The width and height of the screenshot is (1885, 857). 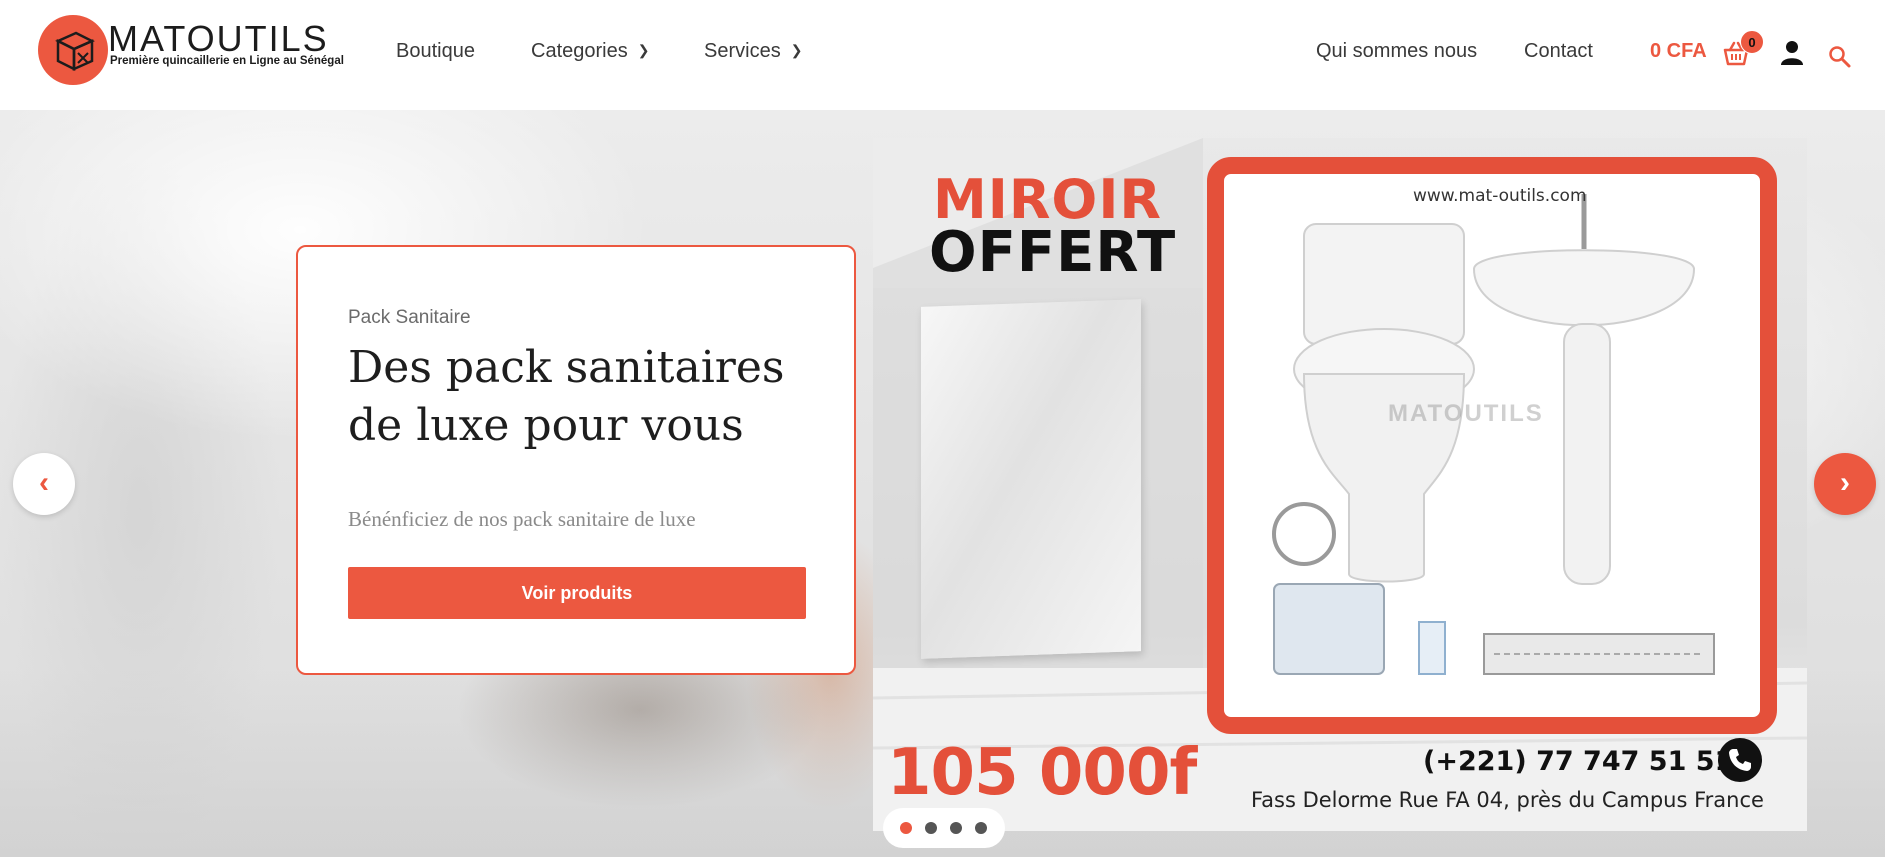 I want to click on slide-kicker: Pack Sanitaire, so click(x=409, y=317).